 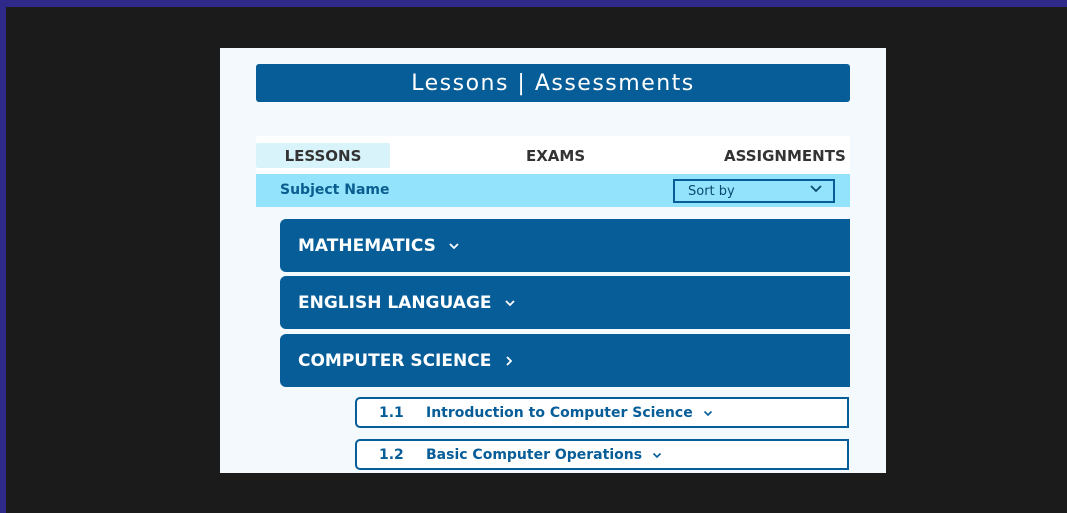 I want to click on lesson-row: 1.2 Basic Computer Operations, so click(x=602, y=454).